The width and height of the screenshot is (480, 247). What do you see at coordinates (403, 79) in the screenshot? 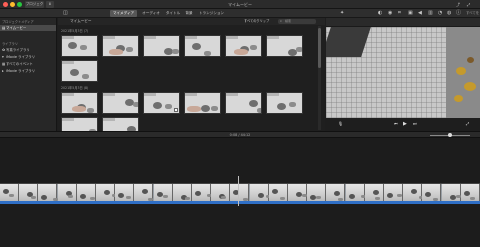
I see `video-preview` at bounding box center [403, 79].